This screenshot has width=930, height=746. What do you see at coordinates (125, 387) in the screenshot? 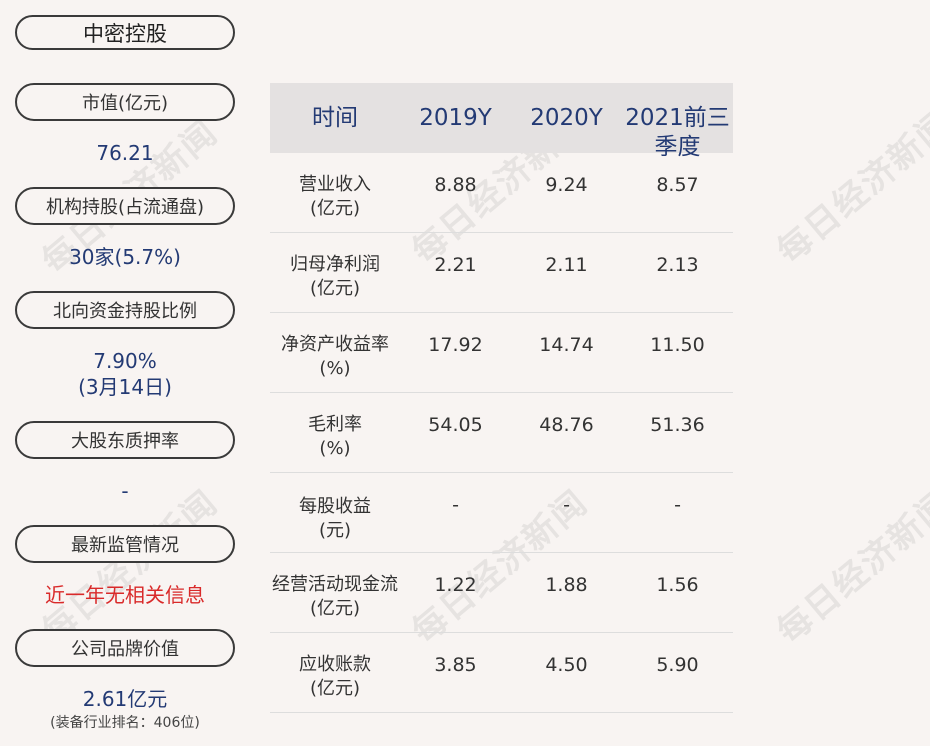
I see `northbound-holding-date: (3月14日)` at bounding box center [125, 387].